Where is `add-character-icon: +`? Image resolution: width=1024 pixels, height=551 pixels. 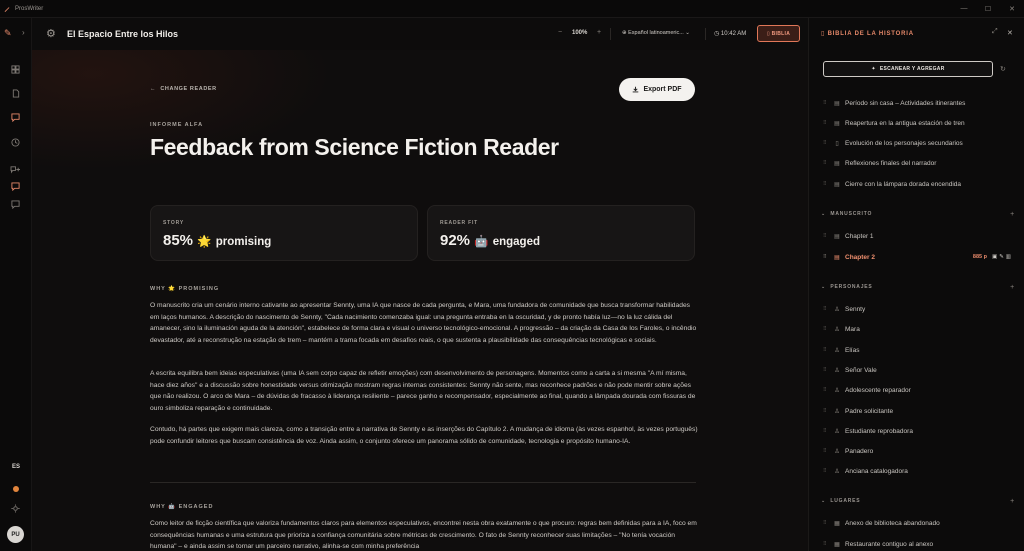
add-character-icon: + is located at coordinates (1012, 287).